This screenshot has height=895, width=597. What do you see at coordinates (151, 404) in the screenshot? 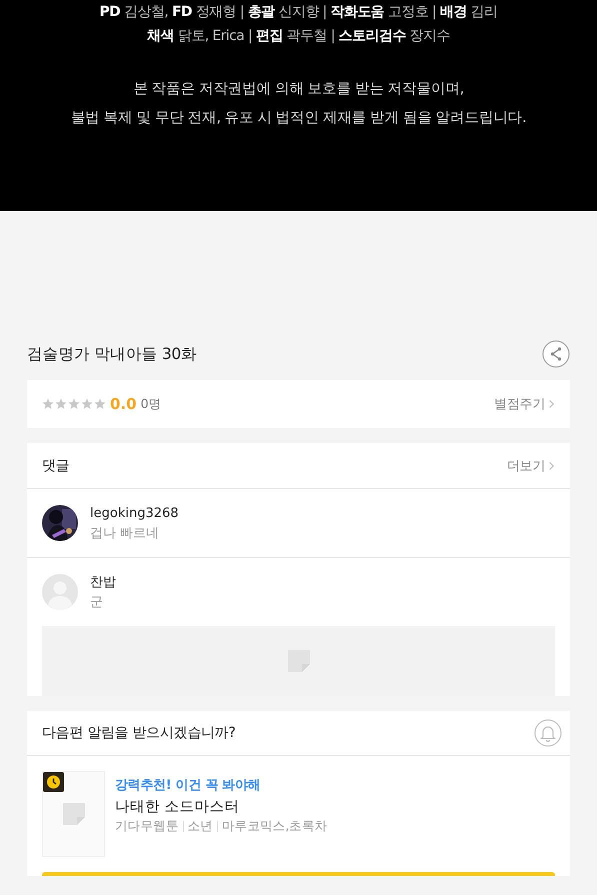
I see `rating-count: 0명` at bounding box center [151, 404].